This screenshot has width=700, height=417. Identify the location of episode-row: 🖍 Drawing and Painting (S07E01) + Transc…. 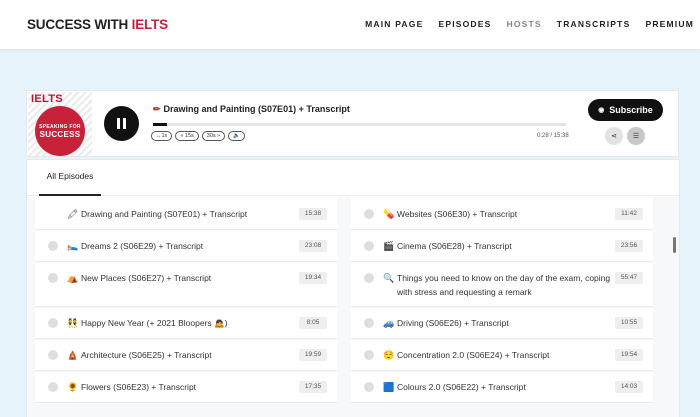
(186, 213).